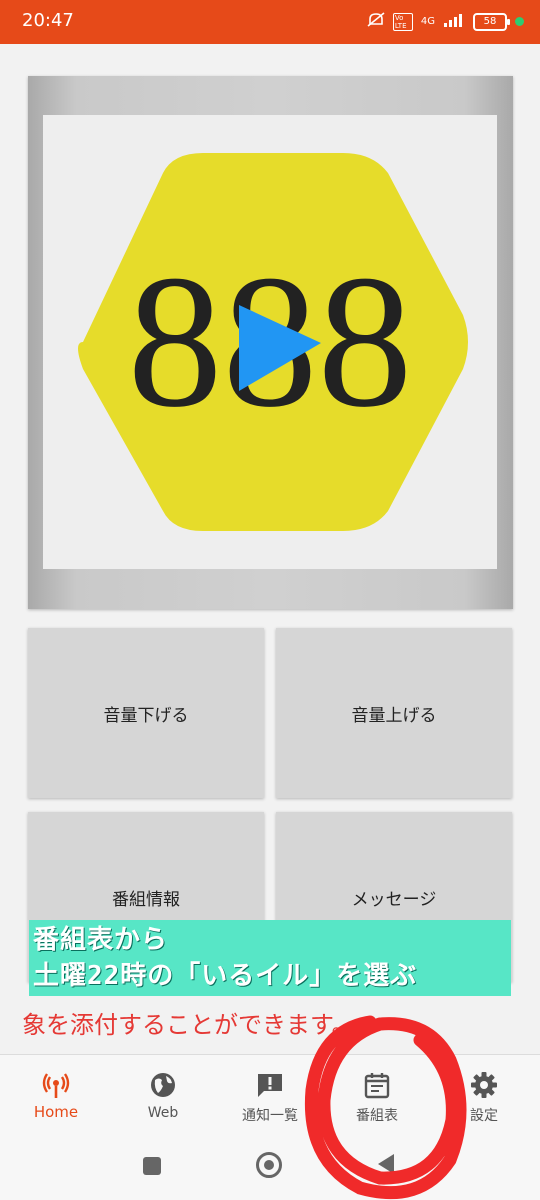  I want to click on globe-icon, so click(163, 1085).